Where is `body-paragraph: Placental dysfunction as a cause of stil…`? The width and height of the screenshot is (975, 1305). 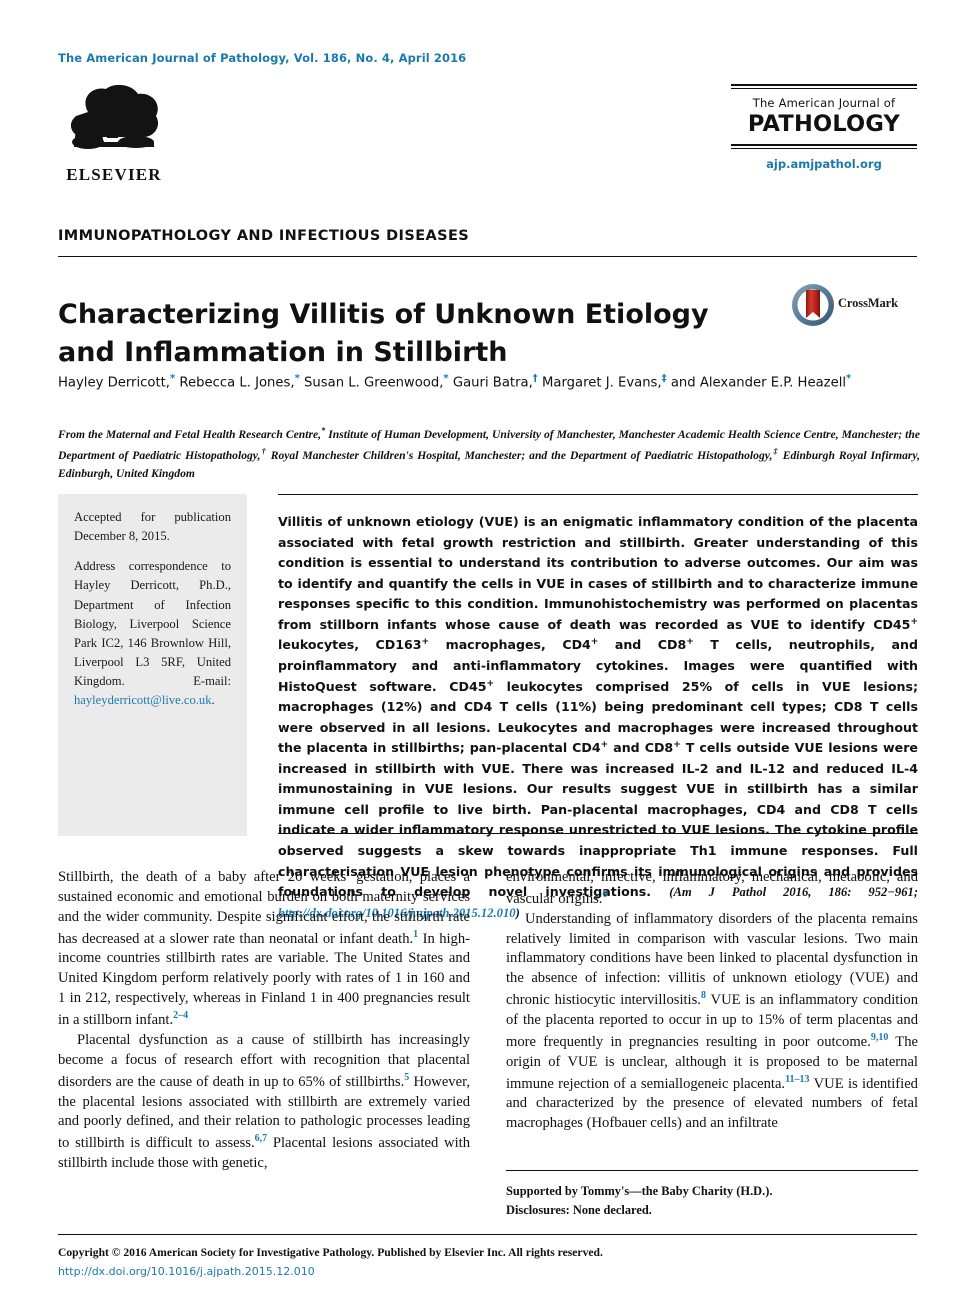
body-paragraph: Placental dysfunction as a cause of stil… is located at coordinates (264, 1101).